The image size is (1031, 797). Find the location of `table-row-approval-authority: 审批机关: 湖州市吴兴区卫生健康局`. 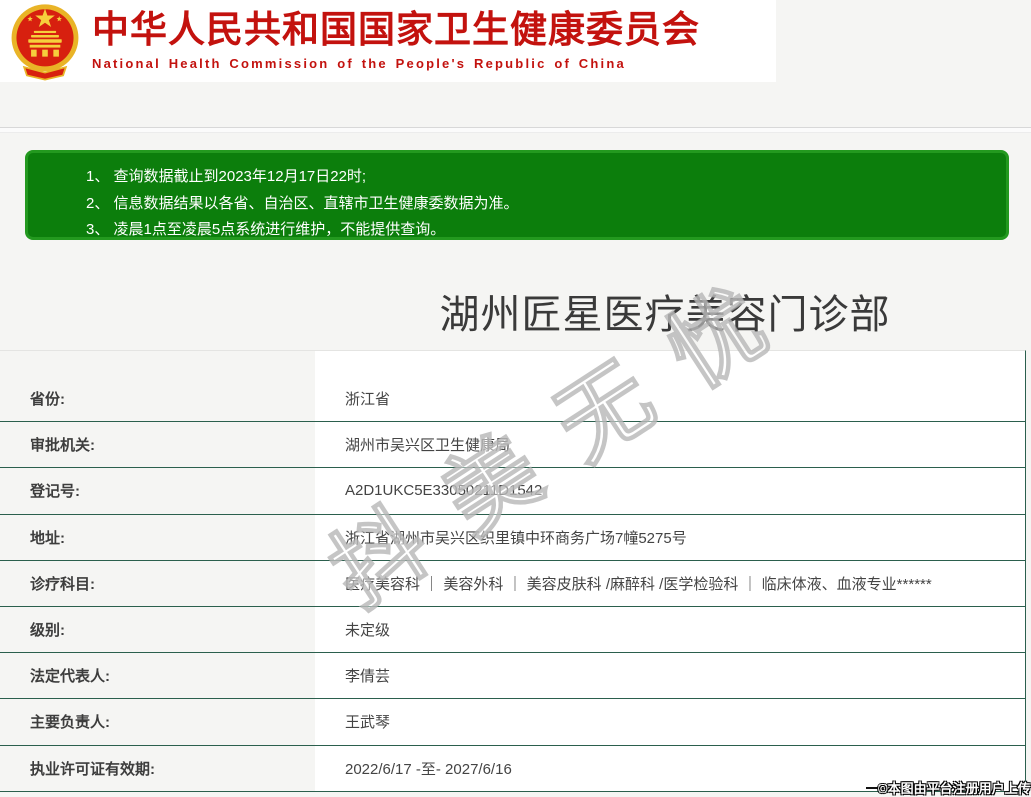

table-row-approval-authority: 审批机关: 湖州市吴兴区卫生健康局 is located at coordinates (512, 445).